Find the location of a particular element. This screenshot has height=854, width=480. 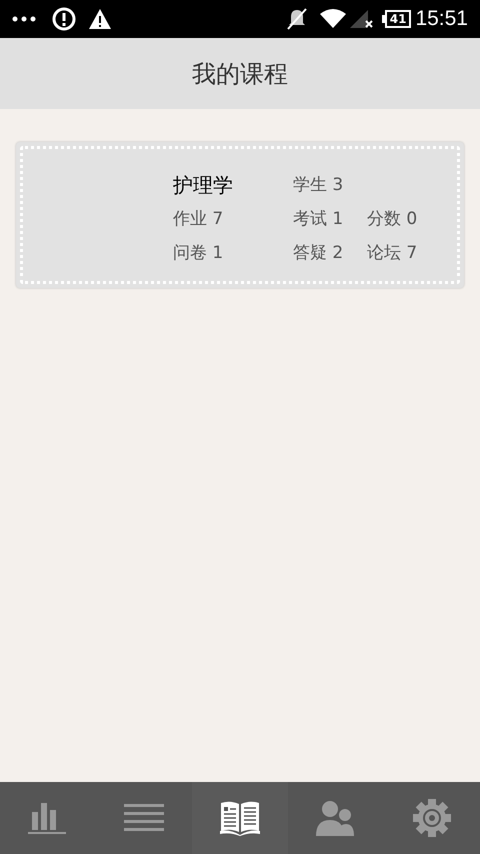

course-stat: 分数 0 is located at coordinates (392, 219).